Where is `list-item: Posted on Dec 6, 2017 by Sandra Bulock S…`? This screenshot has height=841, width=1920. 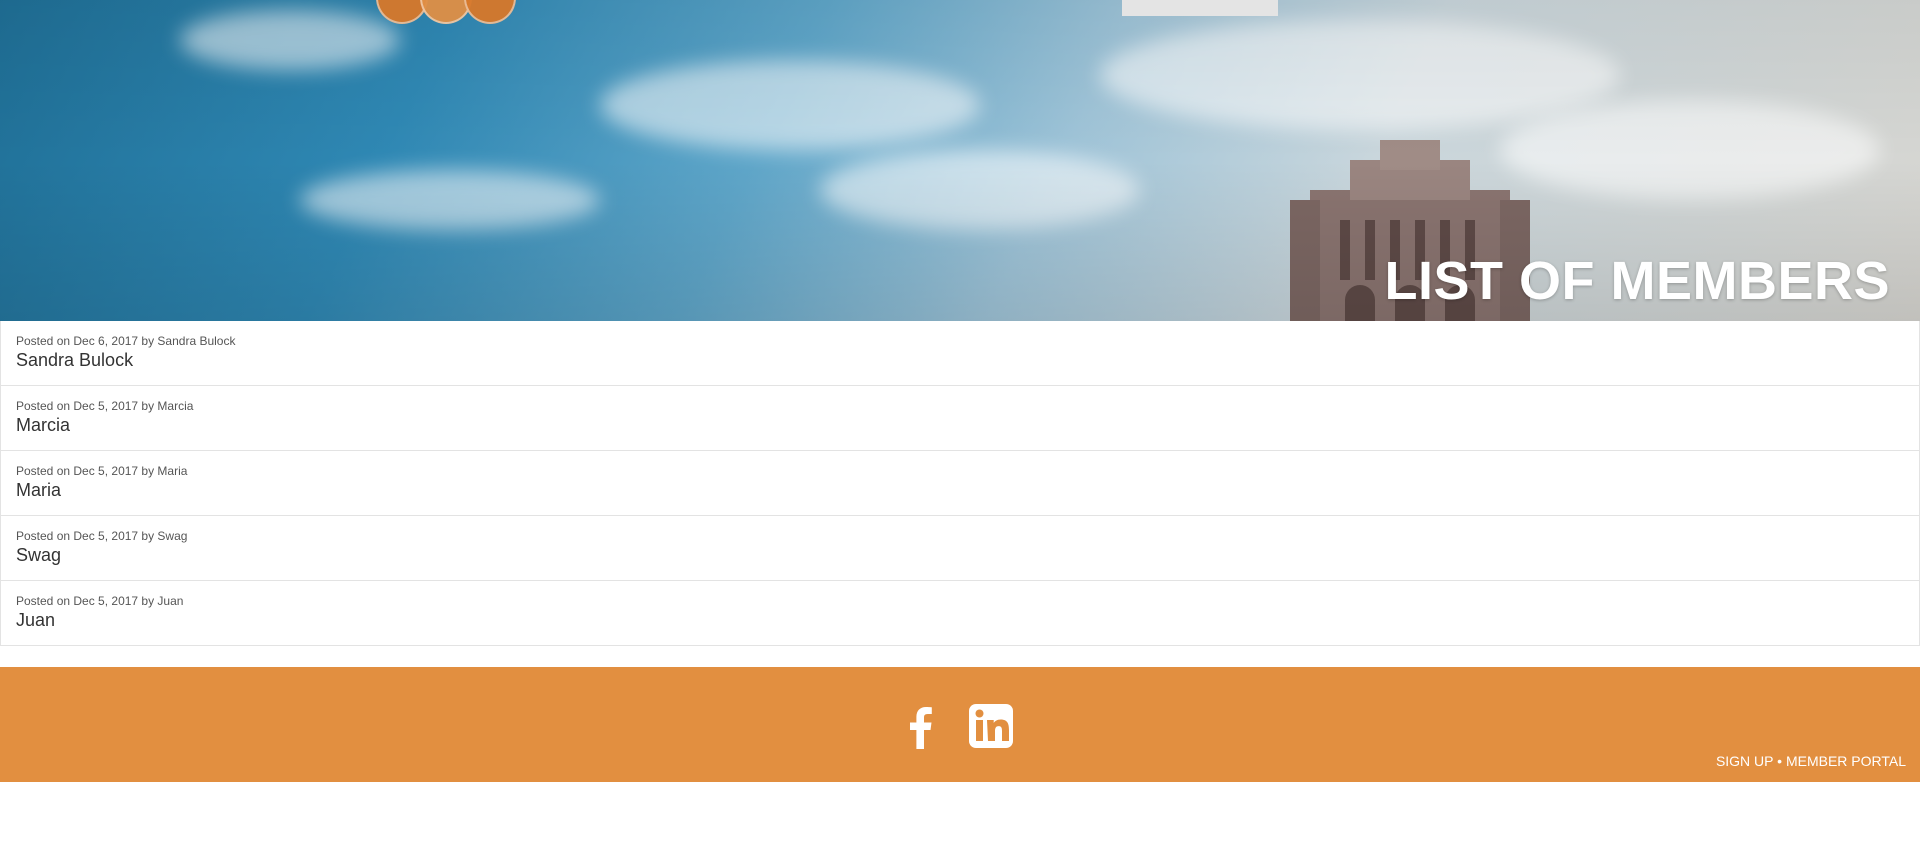
list-item: Posted on Dec 6, 2017 by Sandra Bulock S… is located at coordinates (960, 353).